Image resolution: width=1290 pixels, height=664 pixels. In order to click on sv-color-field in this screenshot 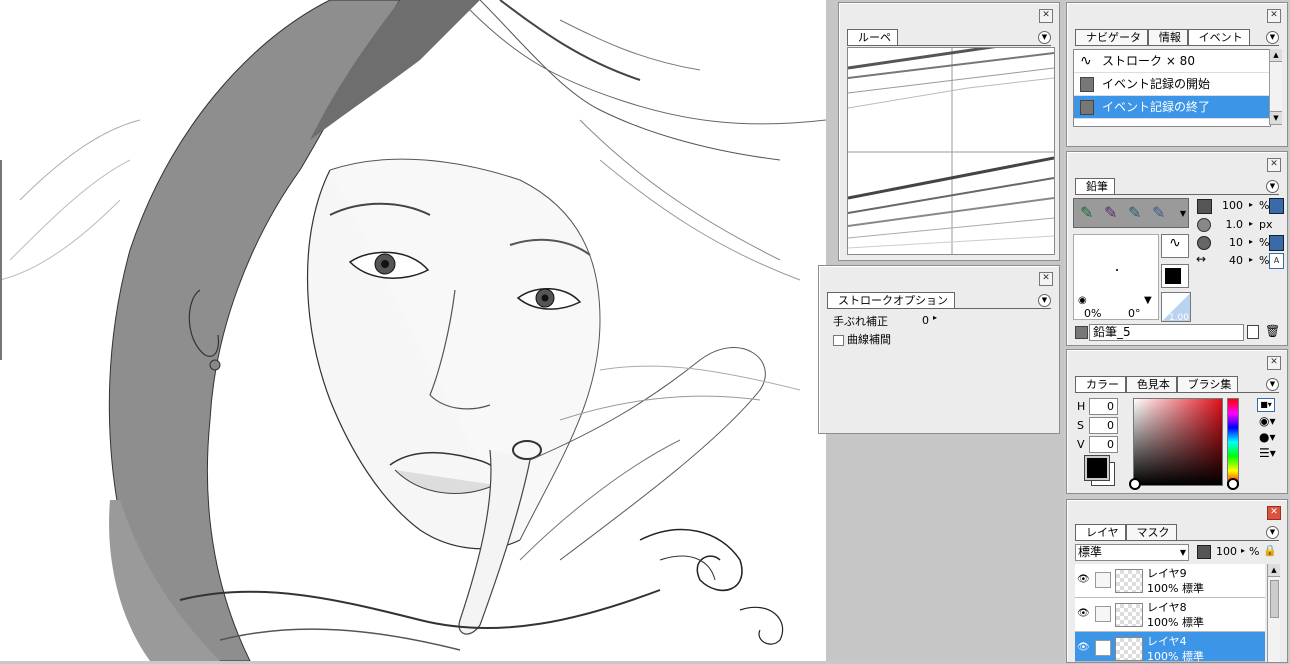, I will do `click(1178, 442)`.